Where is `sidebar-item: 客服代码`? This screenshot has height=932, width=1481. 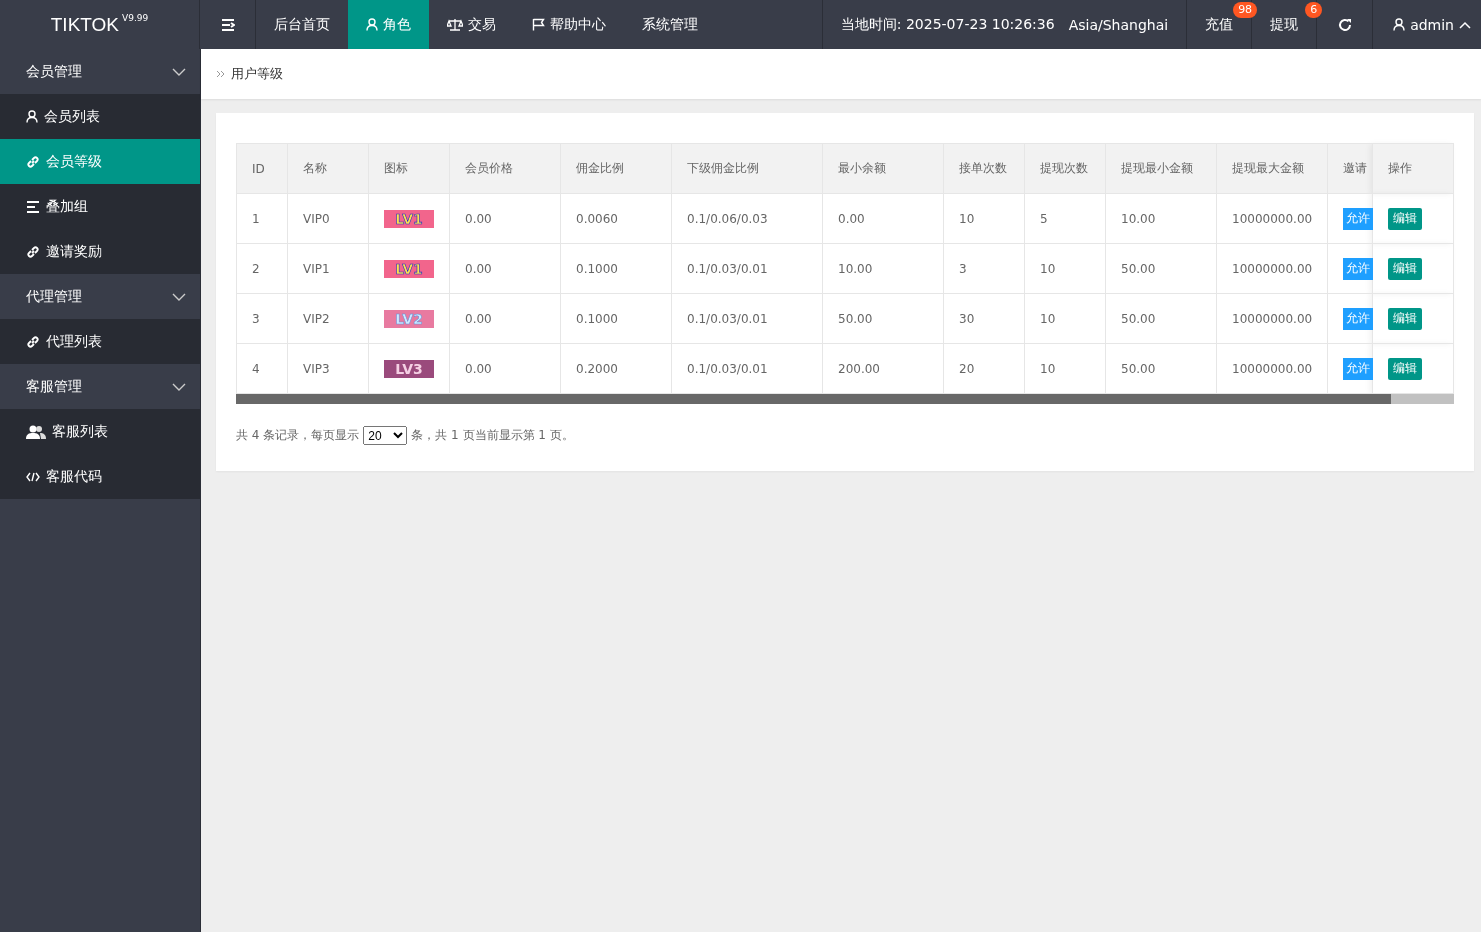
sidebar-item: 客服代码 is located at coordinates (100, 476).